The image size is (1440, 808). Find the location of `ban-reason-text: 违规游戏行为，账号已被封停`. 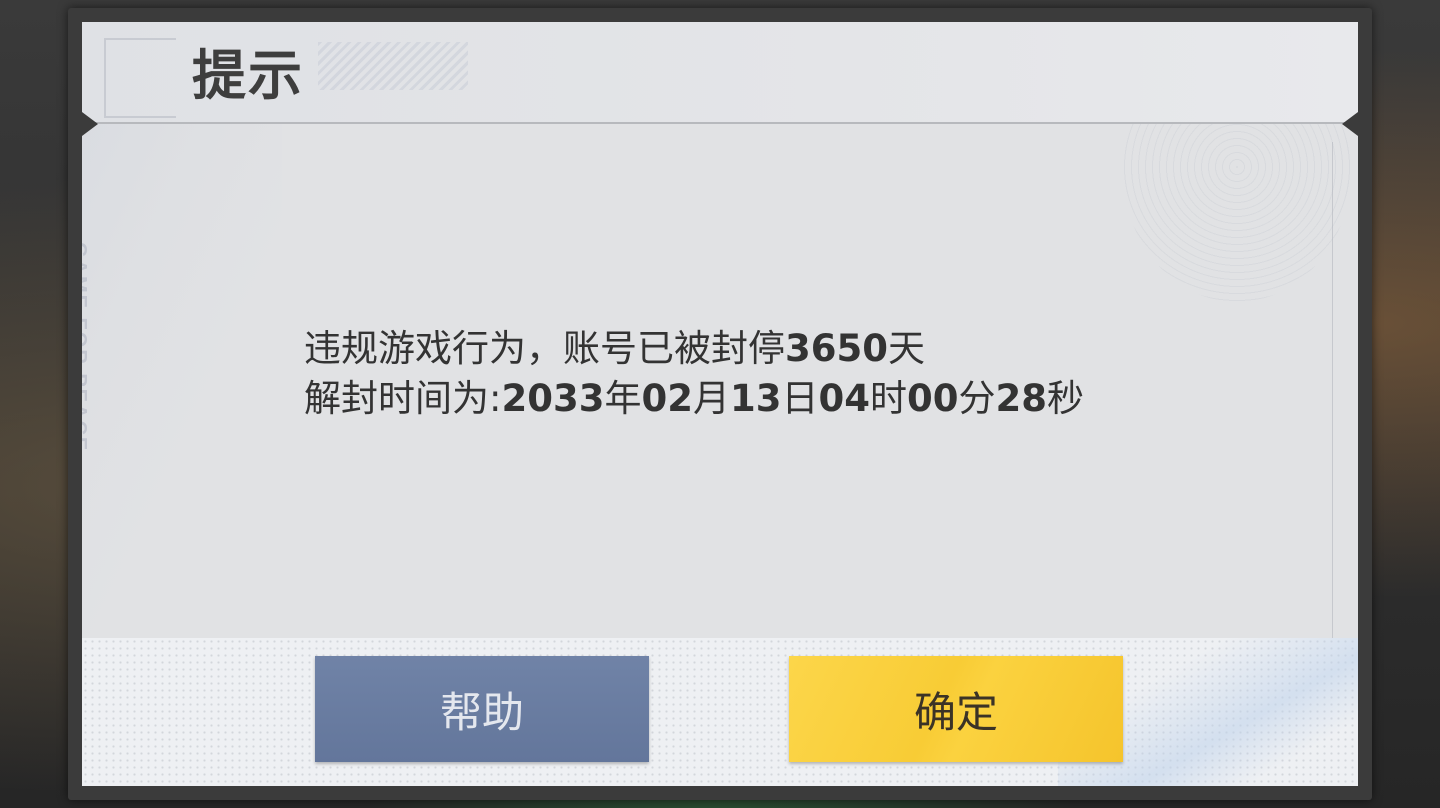

ban-reason-text: 违规游戏行为，账号已被封停 is located at coordinates (544, 348).